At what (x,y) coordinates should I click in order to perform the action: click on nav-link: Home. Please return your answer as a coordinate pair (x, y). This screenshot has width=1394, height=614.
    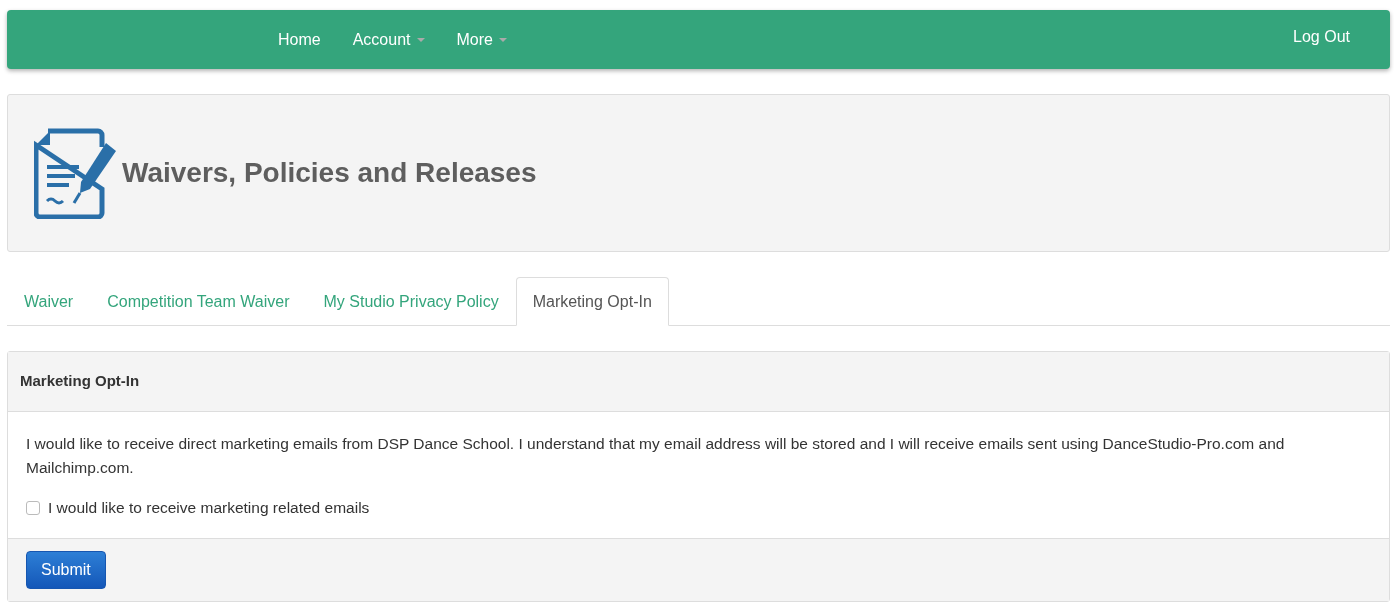
    Looking at the image, I should click on (299, 39).